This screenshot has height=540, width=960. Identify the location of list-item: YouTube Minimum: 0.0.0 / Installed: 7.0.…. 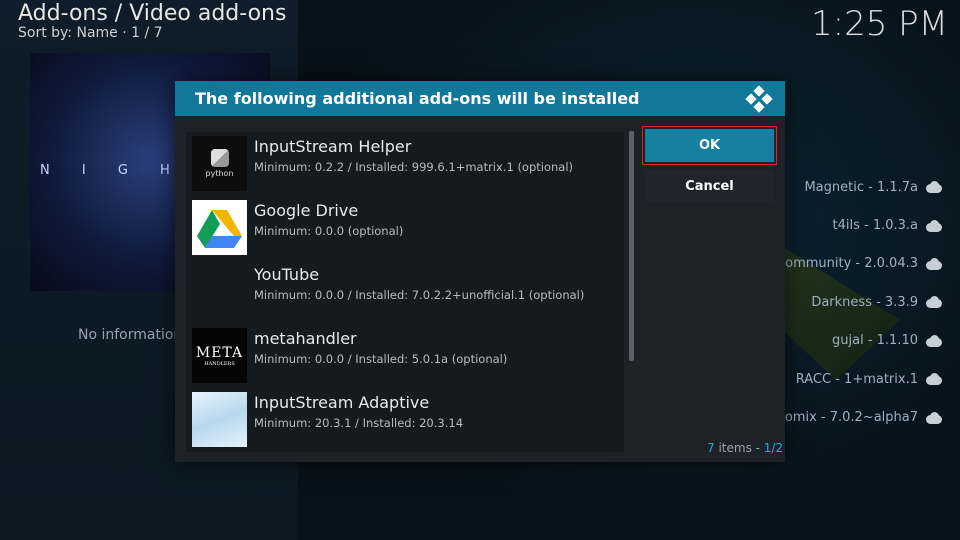
(407, 290).